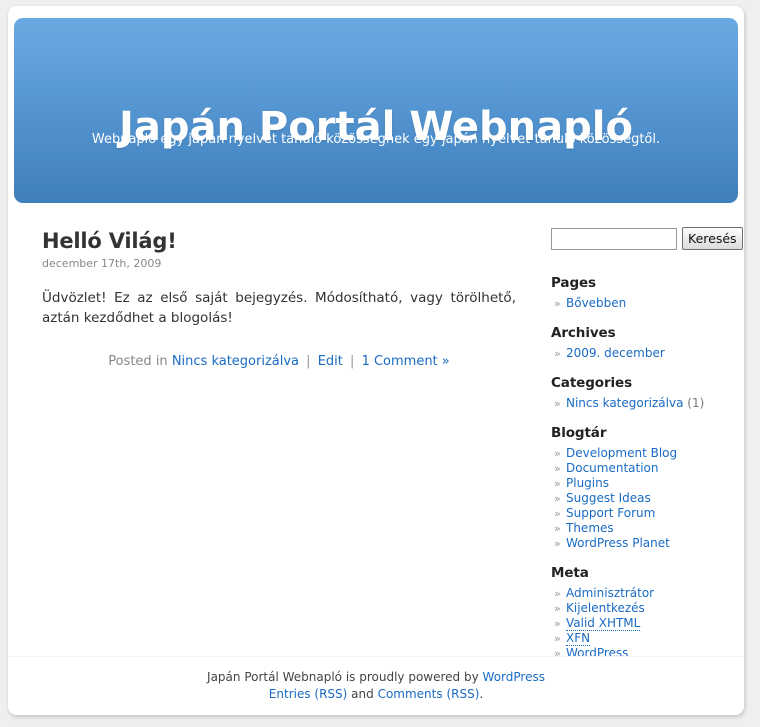  What do you see at coordinates (643, 638) in the screenshot?
I see `list-item: » XFN` at bounding box center [643, 638].